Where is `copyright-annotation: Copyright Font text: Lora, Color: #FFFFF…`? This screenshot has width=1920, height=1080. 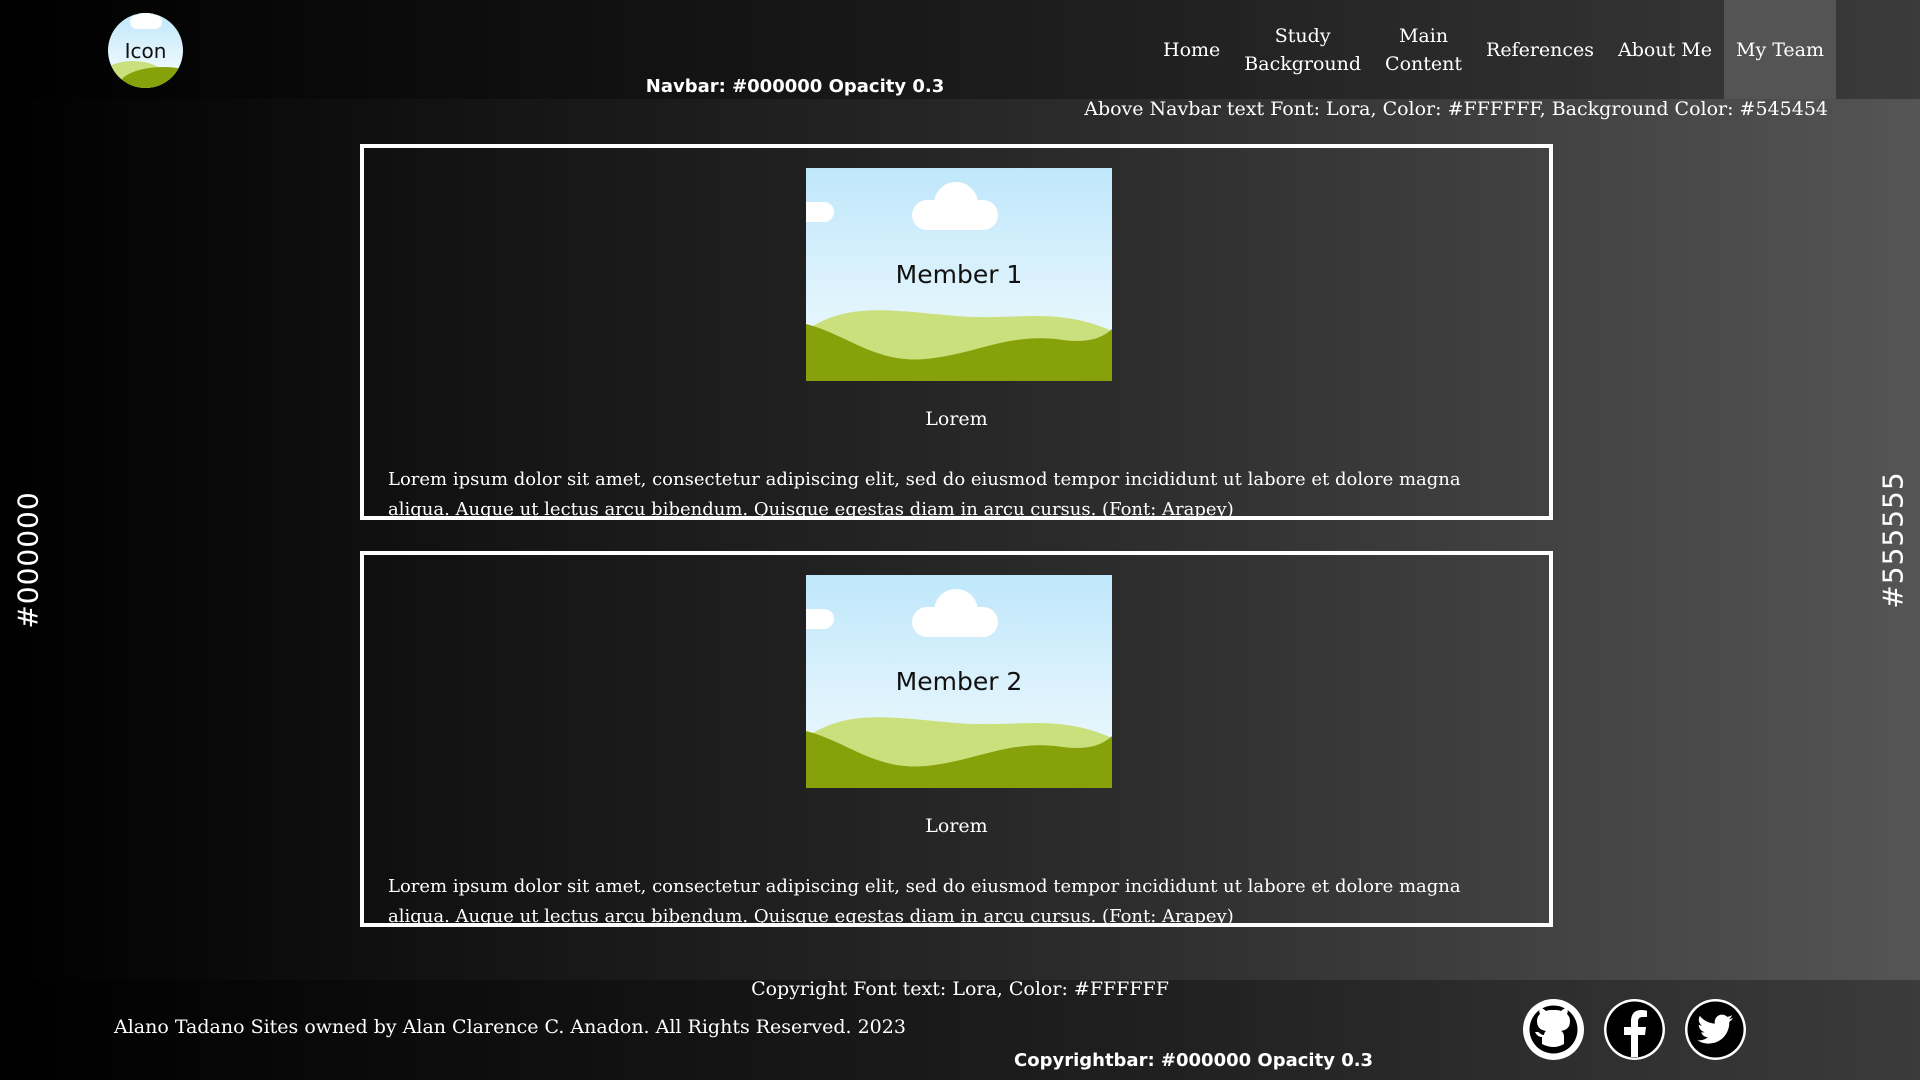 copyright-annotation: Copyright Font text: Lora, Color: #FFFFF… is located at coordinates (960, 989).